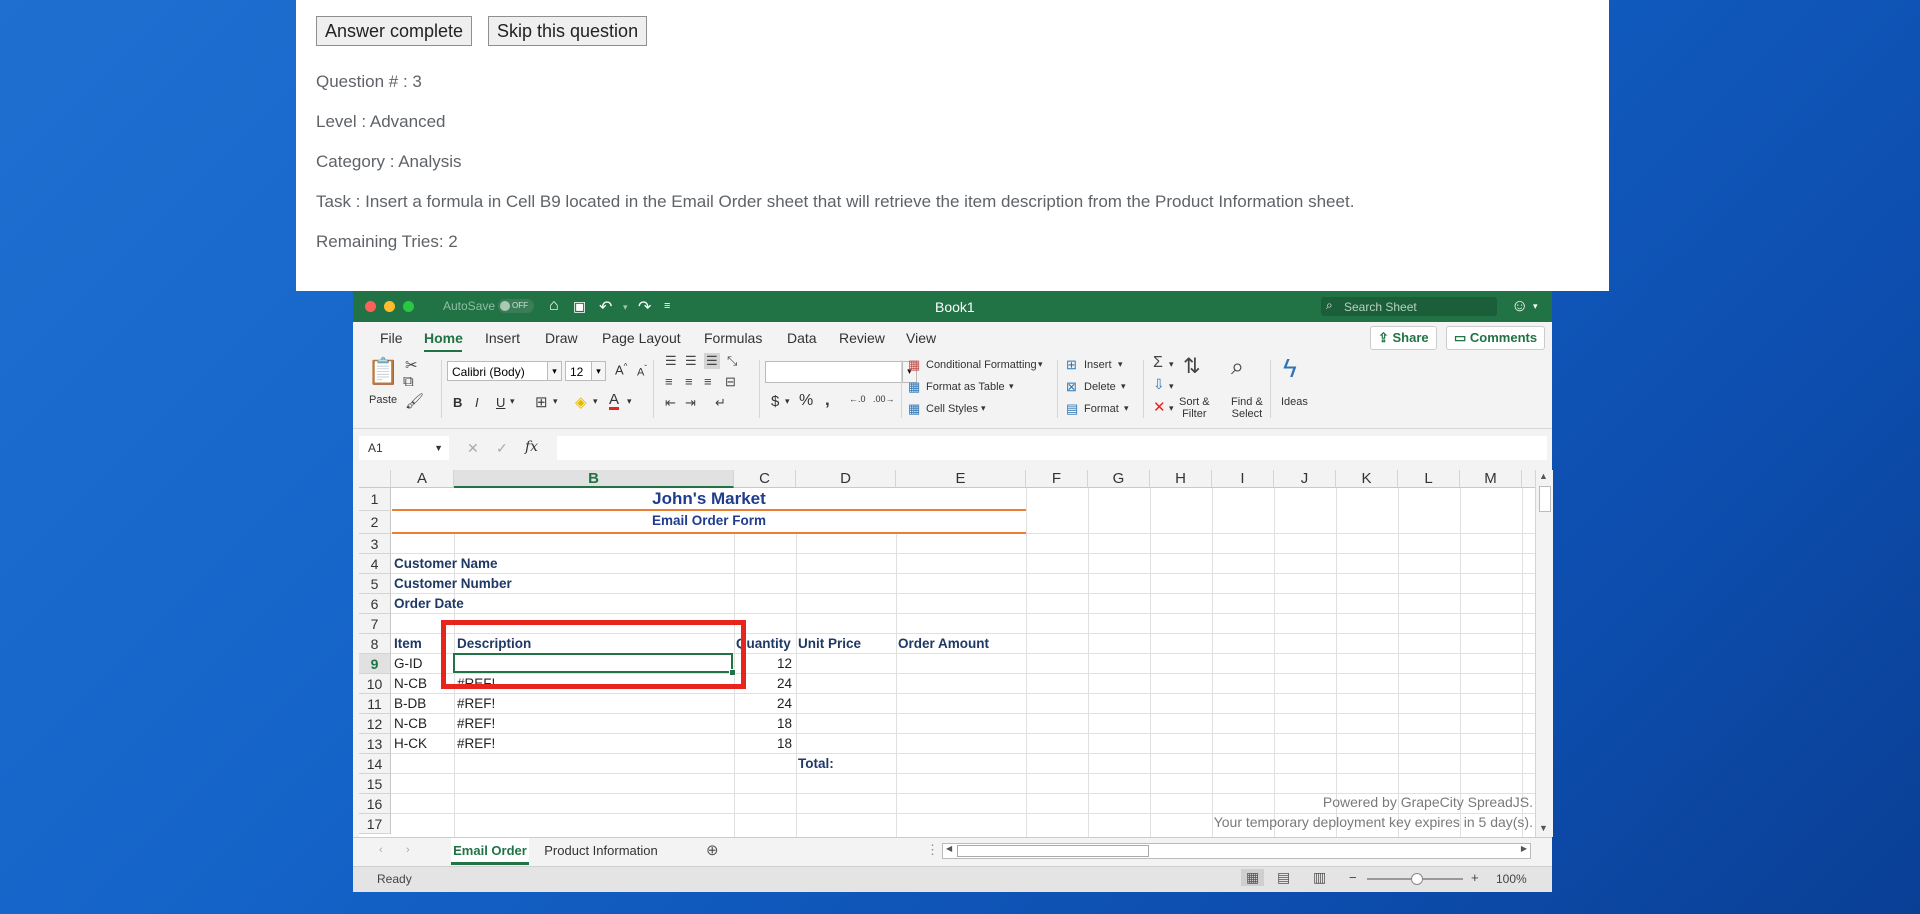  I want to click on page-layout-view-icon: ▤, so click(1283, 877).